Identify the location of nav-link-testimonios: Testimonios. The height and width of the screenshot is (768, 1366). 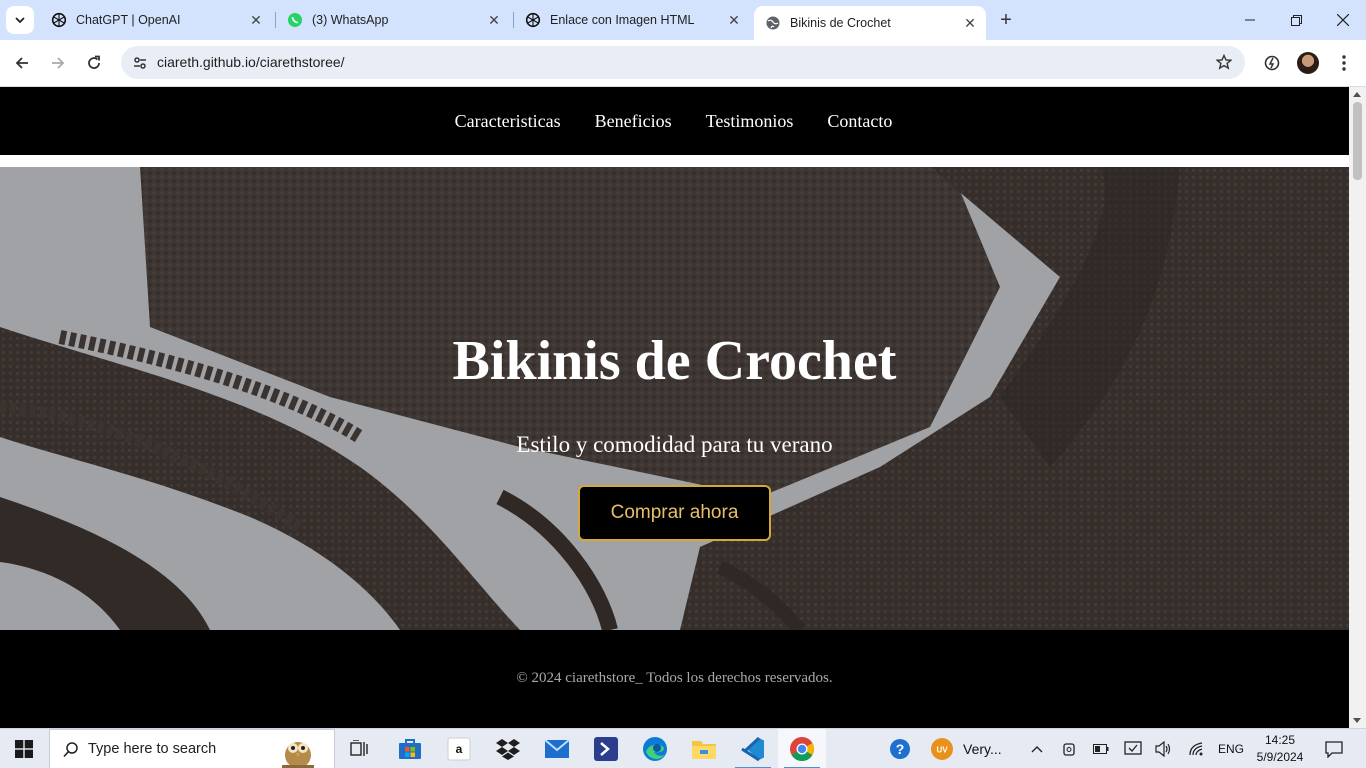
(750, 121).